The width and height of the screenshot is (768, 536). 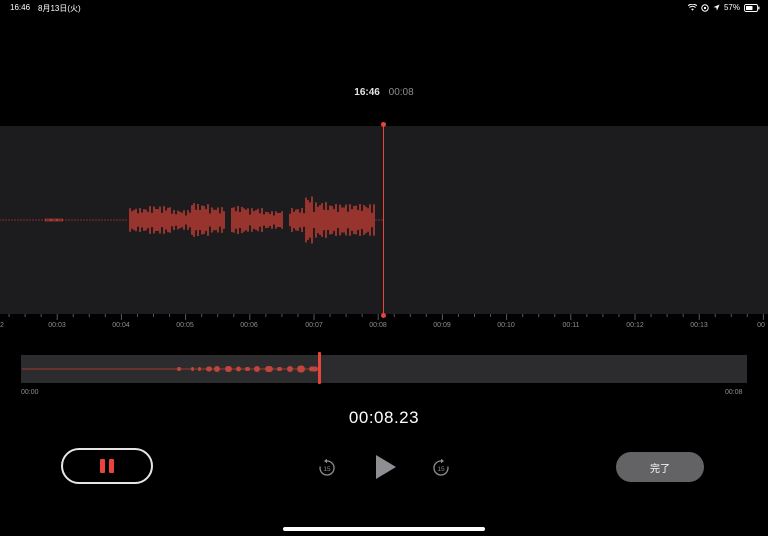 What do you see at coordinates (384, 529) in the screenshot?
I see `home-indicator` at bounding box center [384, 529].